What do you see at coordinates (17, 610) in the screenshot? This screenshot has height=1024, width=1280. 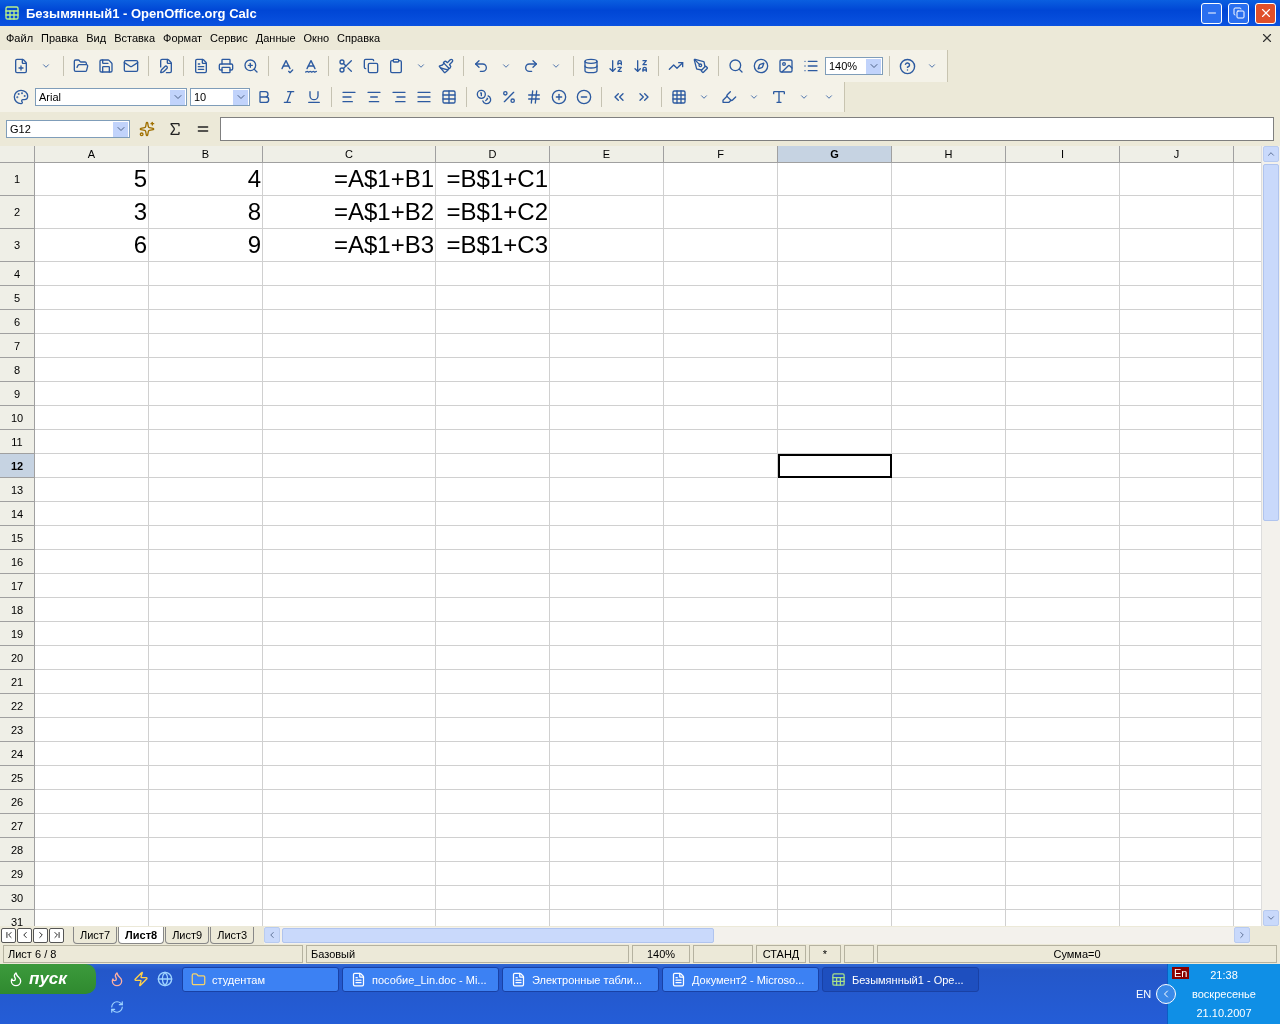 I see `row-header: 18` at bounding box center [17, 610].